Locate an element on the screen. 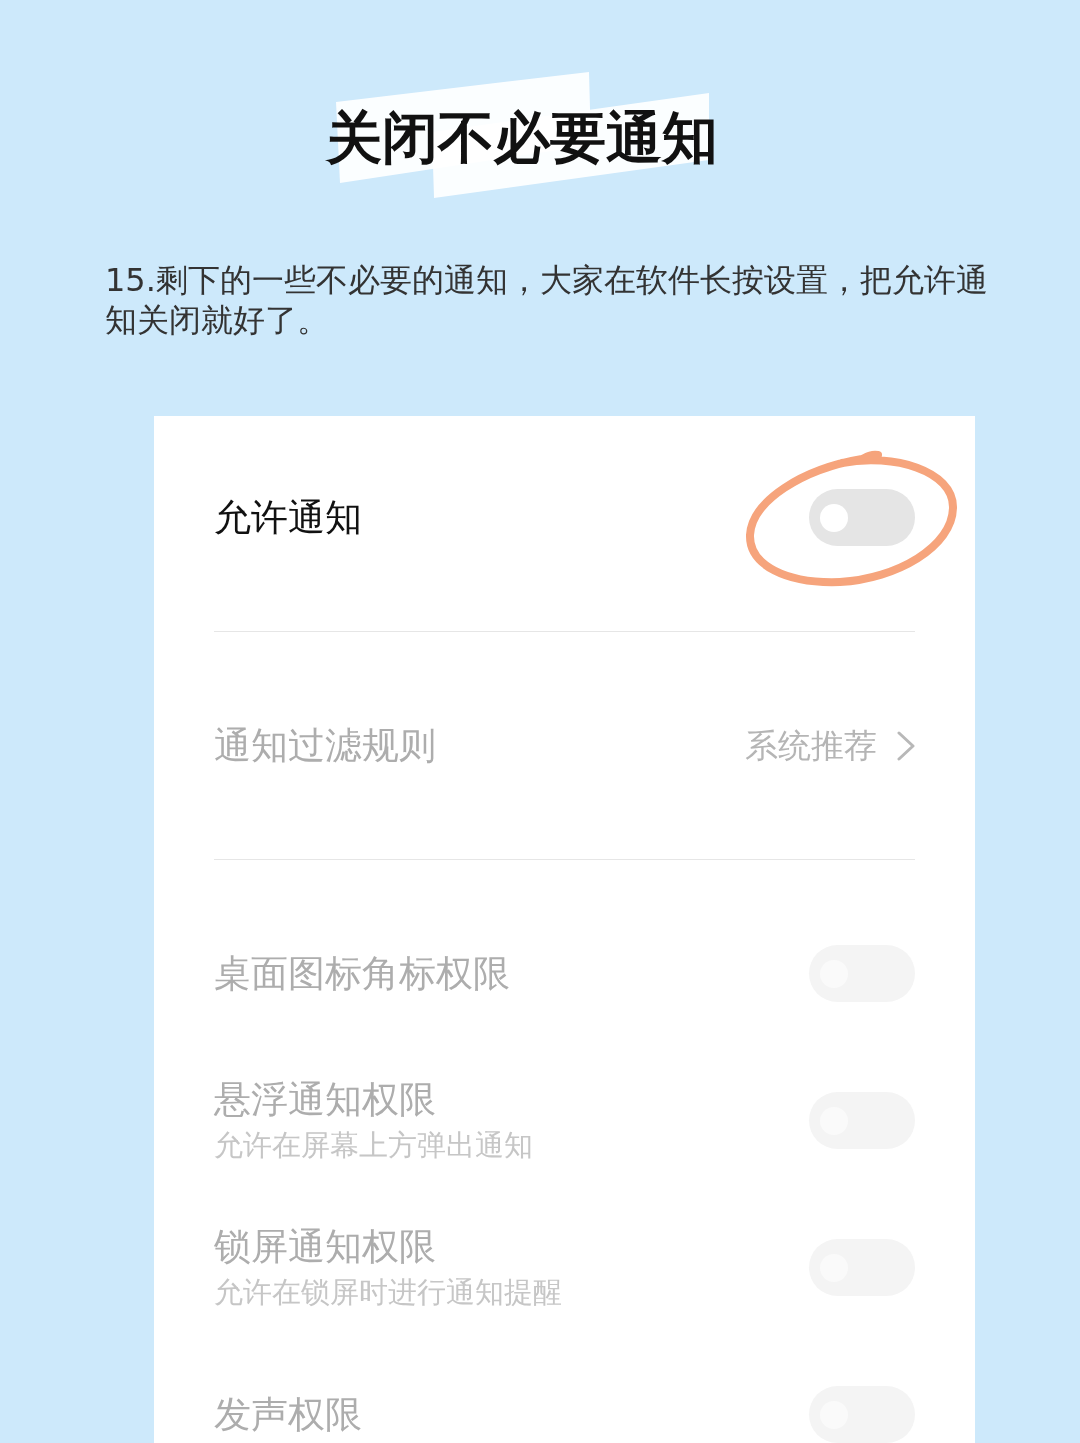  toggle-switch is located at coordinates (862, 517).